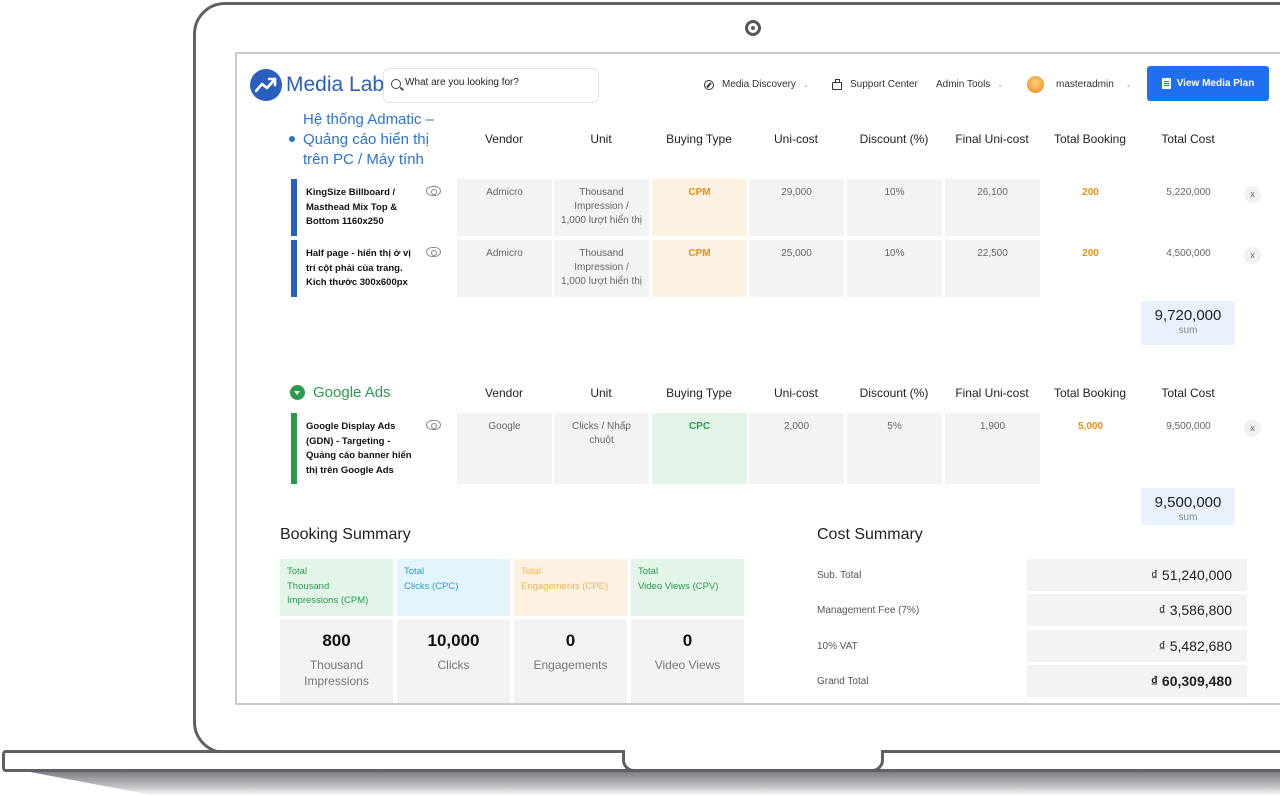 This screenshot has width=1280, height=796. Describe the element at coordinates (795, 139) in the screenshot. I see `col-uni-cost: Uni-cost` at that location.